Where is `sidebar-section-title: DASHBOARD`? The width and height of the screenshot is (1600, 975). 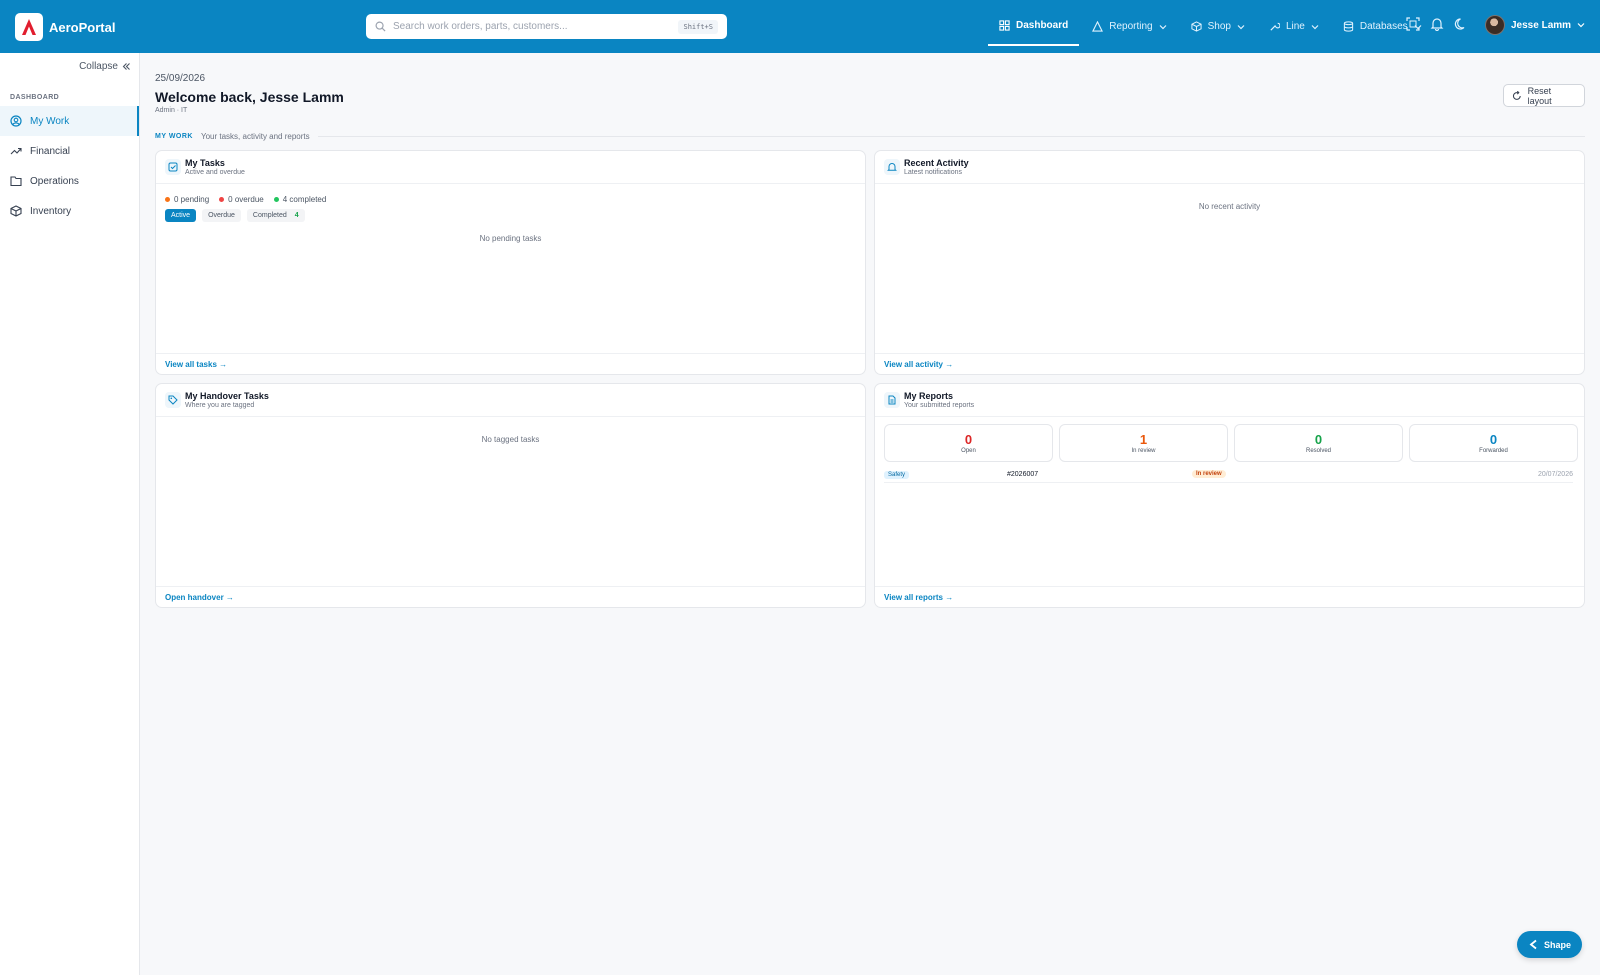
sidebar-section-title: DASHBOARD is located at coordinates (35, 97).